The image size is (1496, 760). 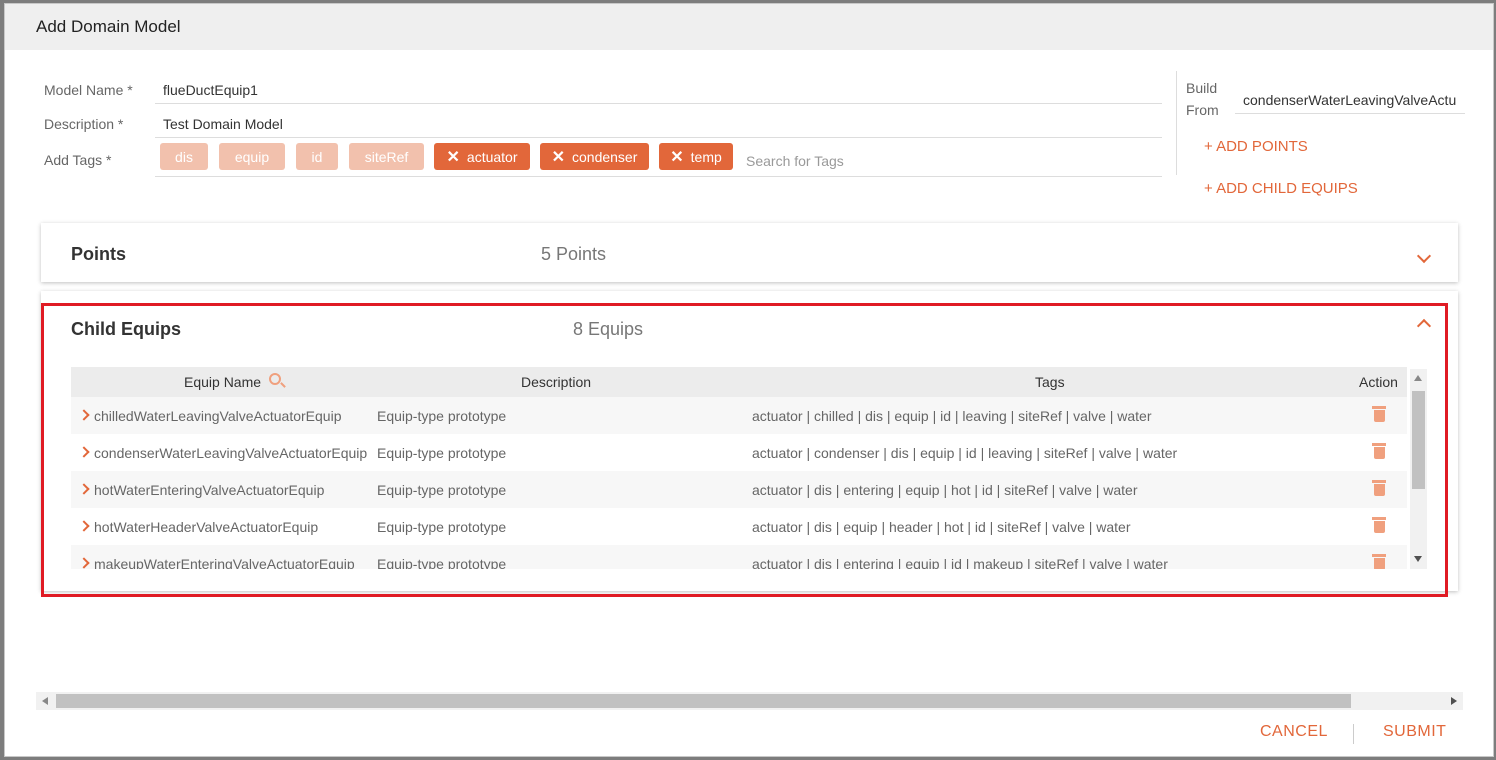 What do you see at coordinates (1281, 188) in the screenshot?
I see `add-child-equips-link: + ADD CHILD EQUIPS` at bounding box center [1281, 188].